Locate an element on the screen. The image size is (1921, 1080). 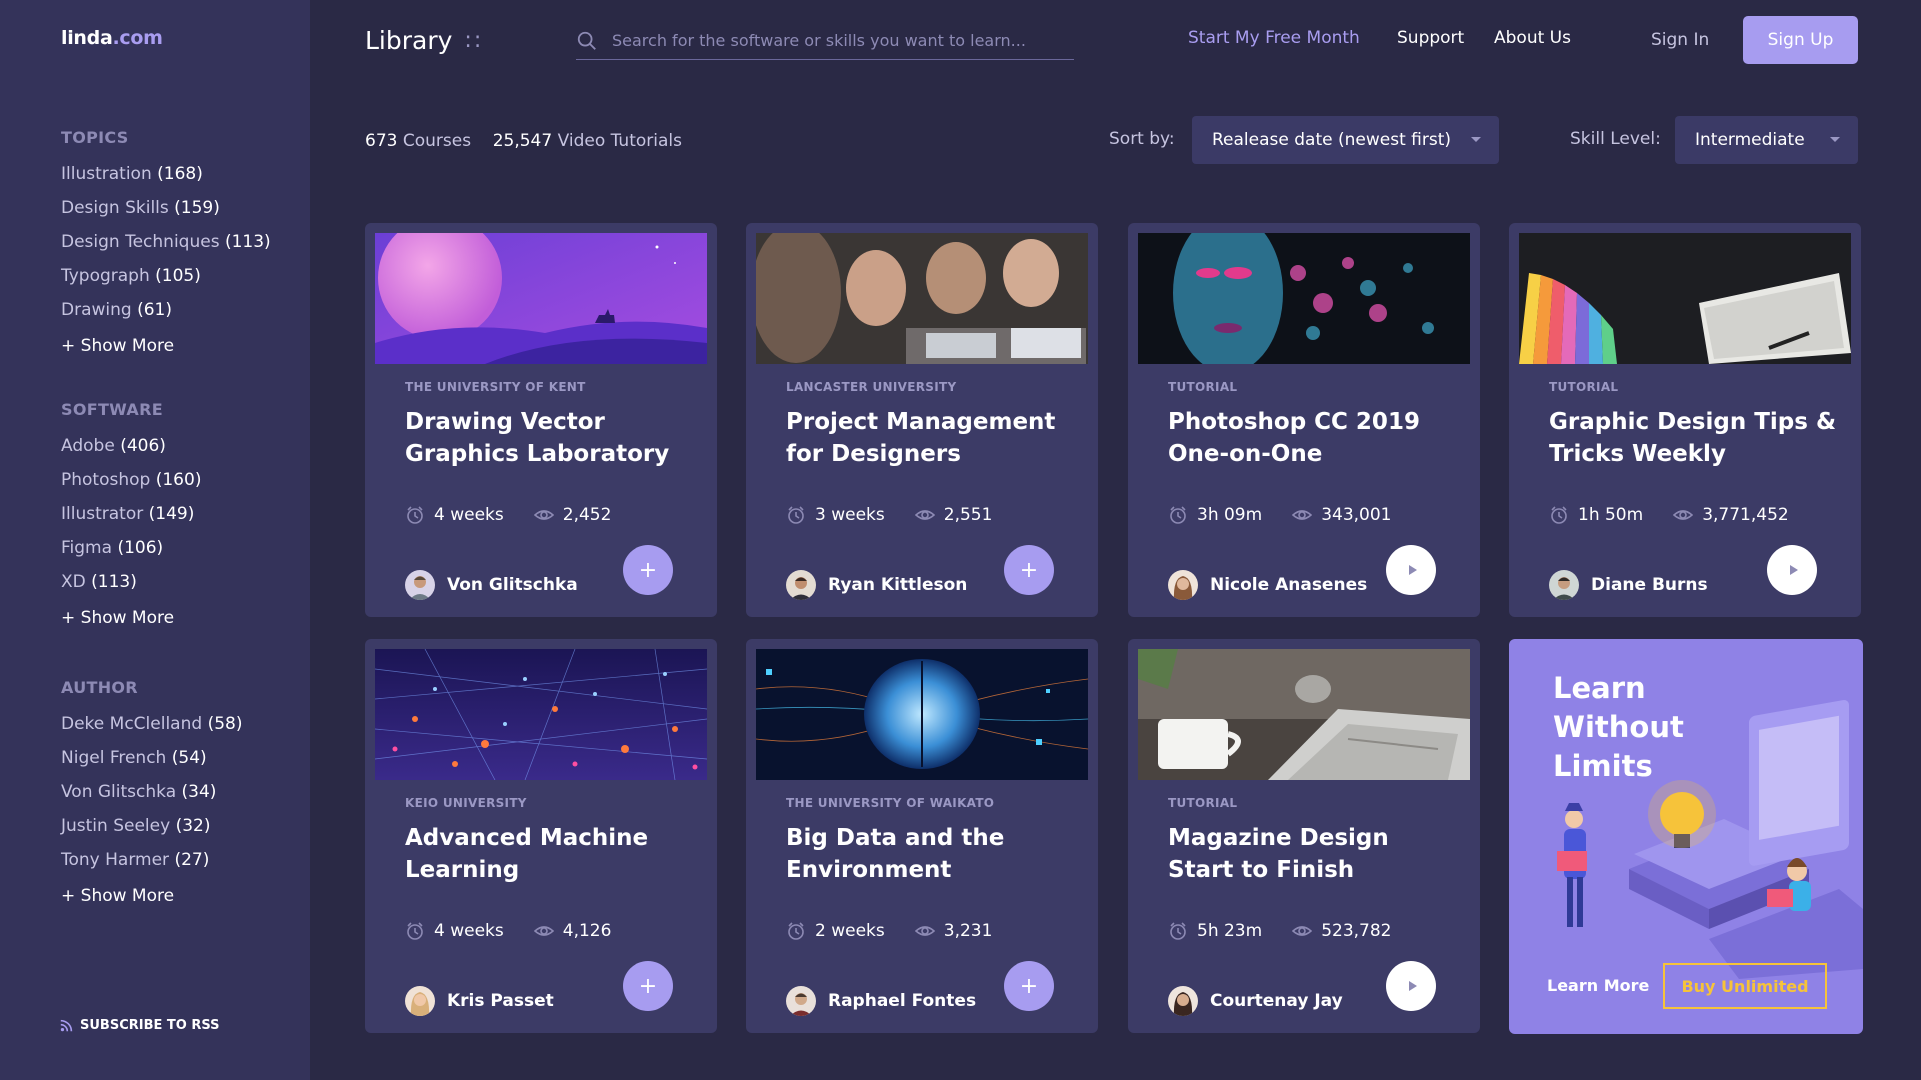
course-author: Raphael Fontes is located at coordinates (881, 1001).